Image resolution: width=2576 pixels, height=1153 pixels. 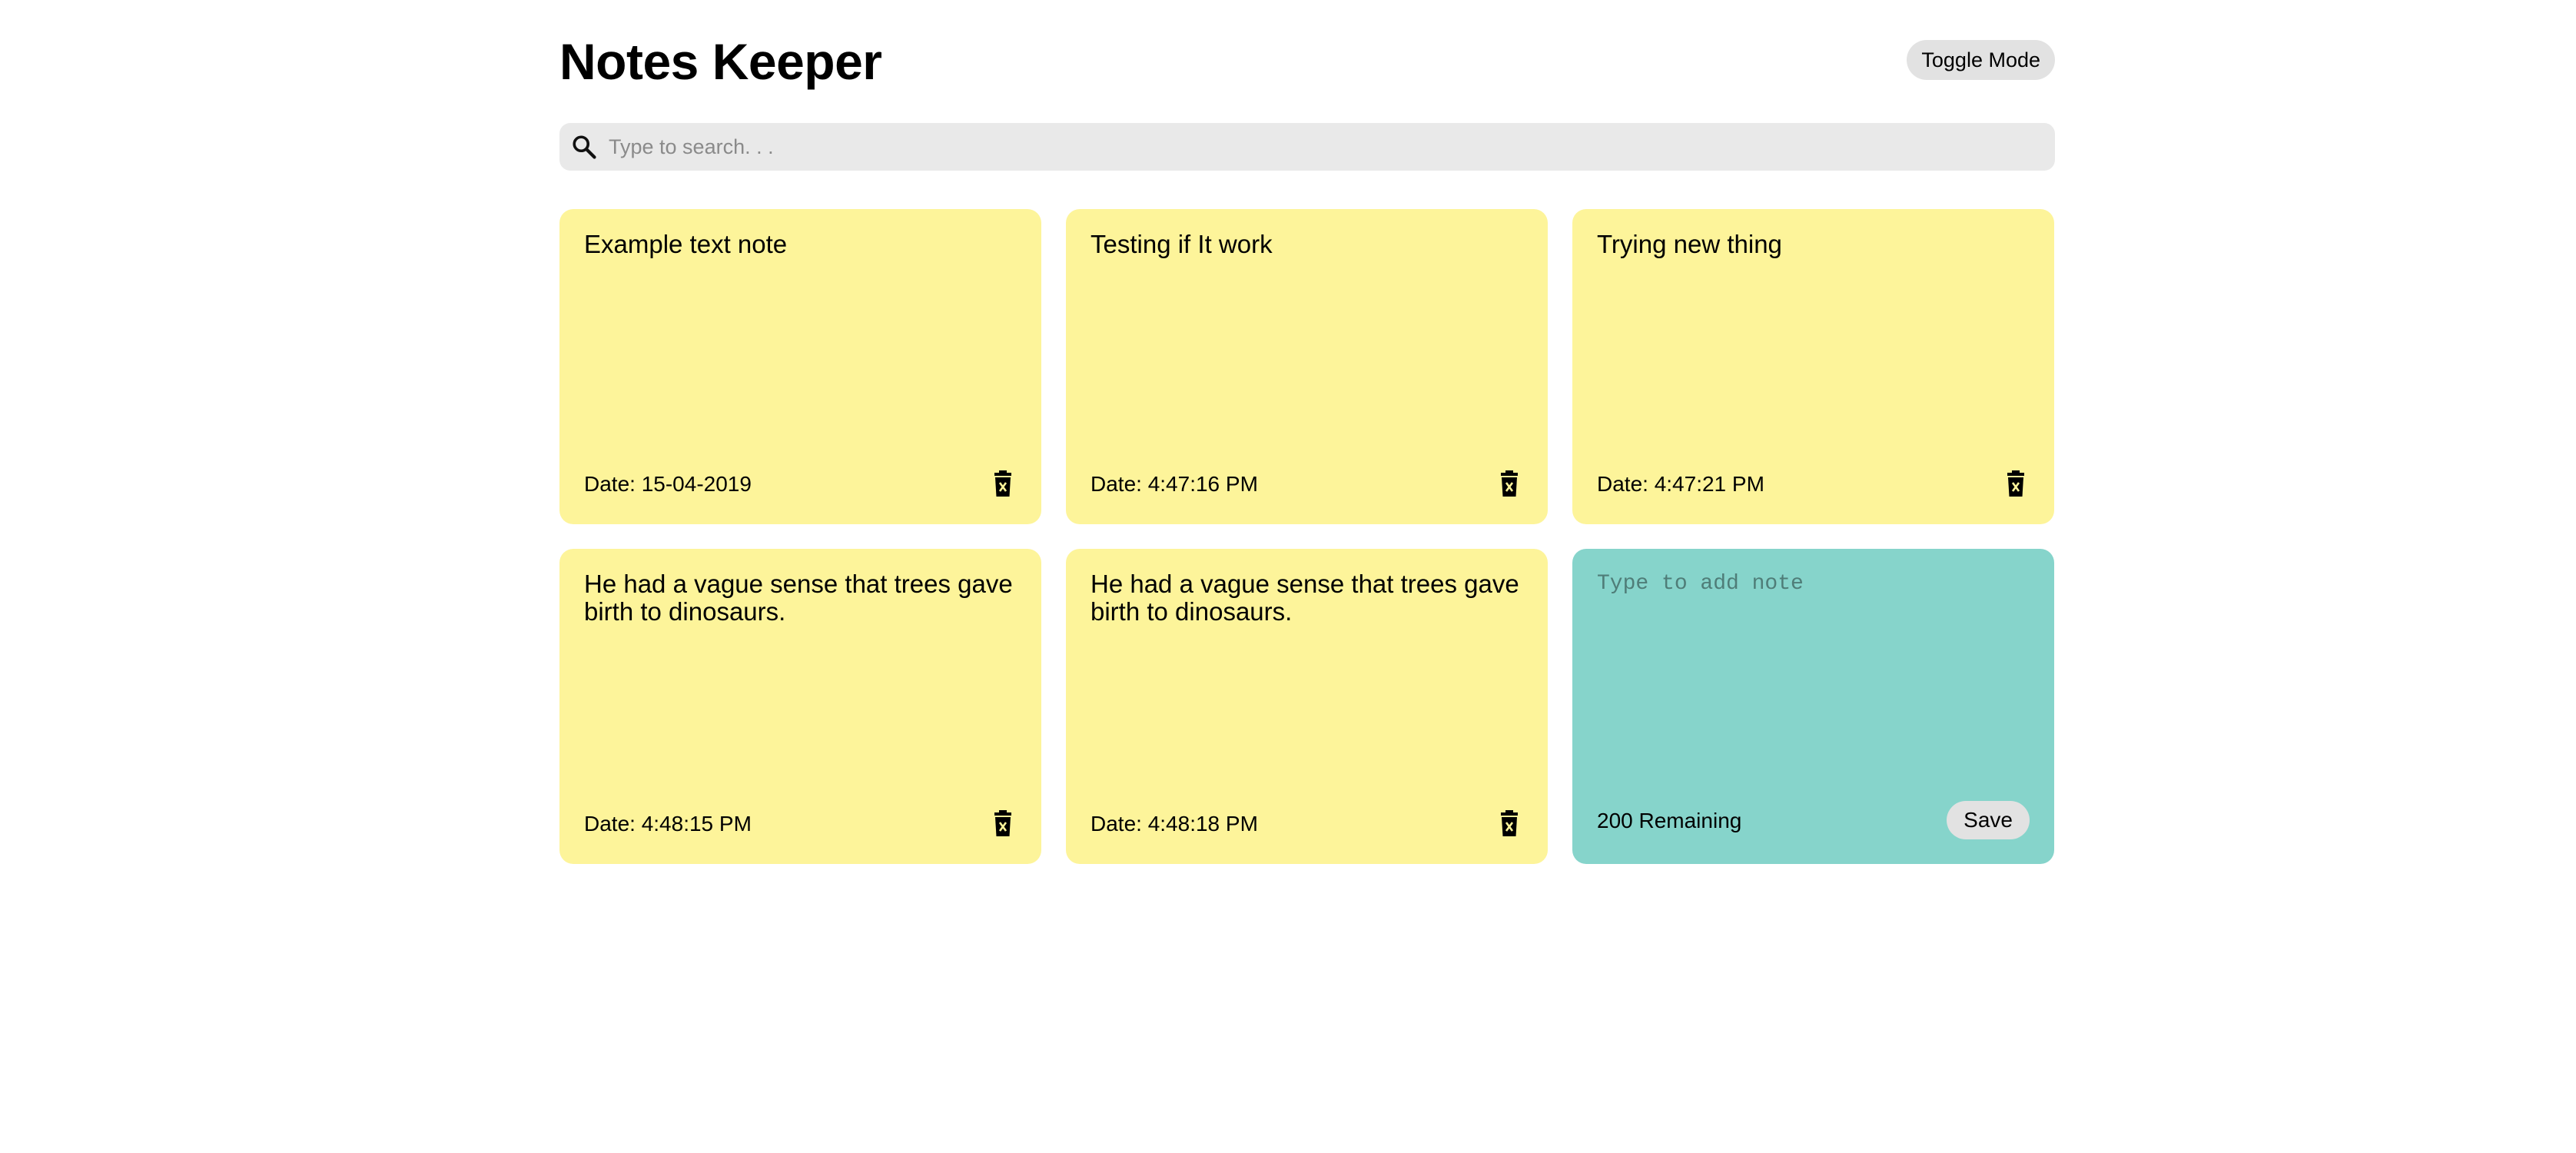 What do you see at coordinates (1689, 244) in the screenshot?
I see `note-text: Trying new thing` at bounding box center [1689, 244].